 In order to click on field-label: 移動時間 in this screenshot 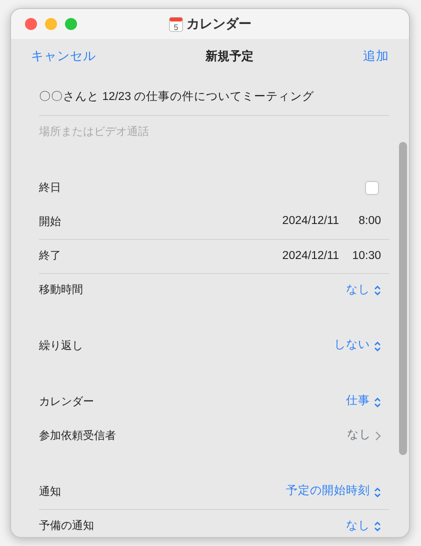, I will do `click(61, 290)`.